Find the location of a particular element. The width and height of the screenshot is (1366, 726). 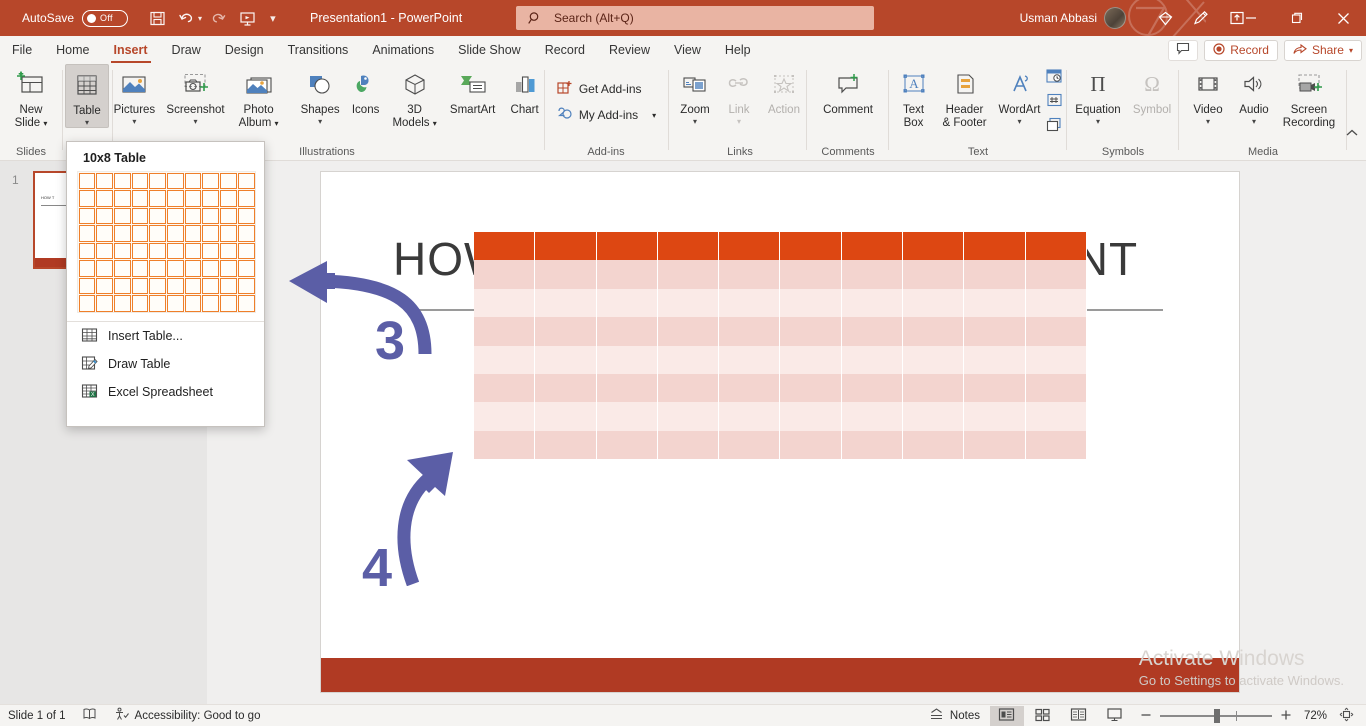

close-icon is located at coordinates (1343, 18).